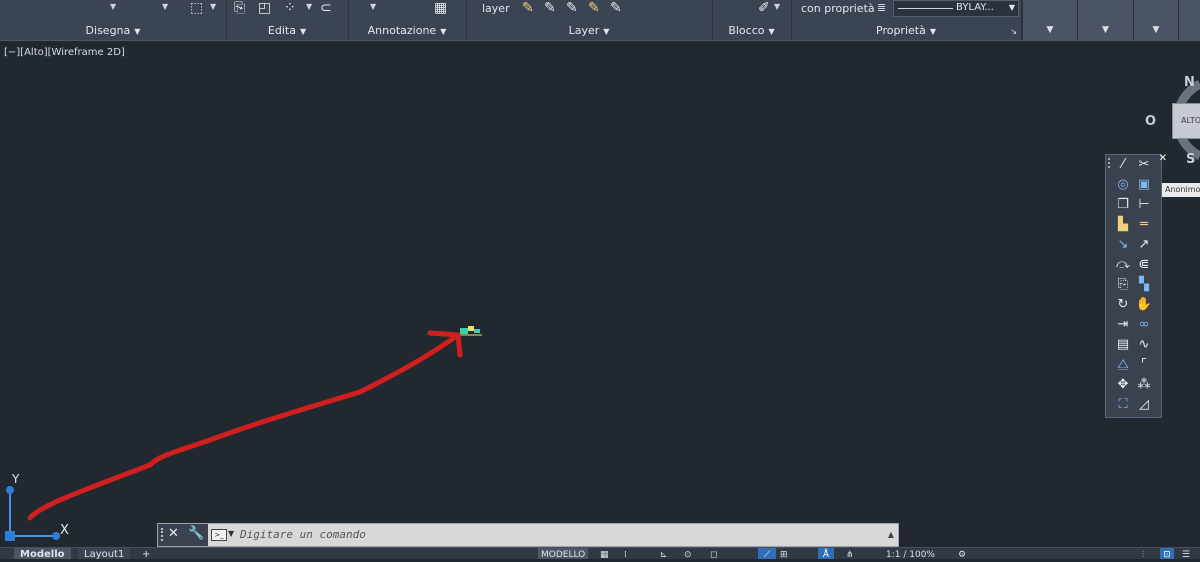 This screenshot has height=562, width=1200. What do you see at coordinates (826, 554) in the screenshot?
I see `annotation-visibility-icon: Å` at bounding box center [826, 554].